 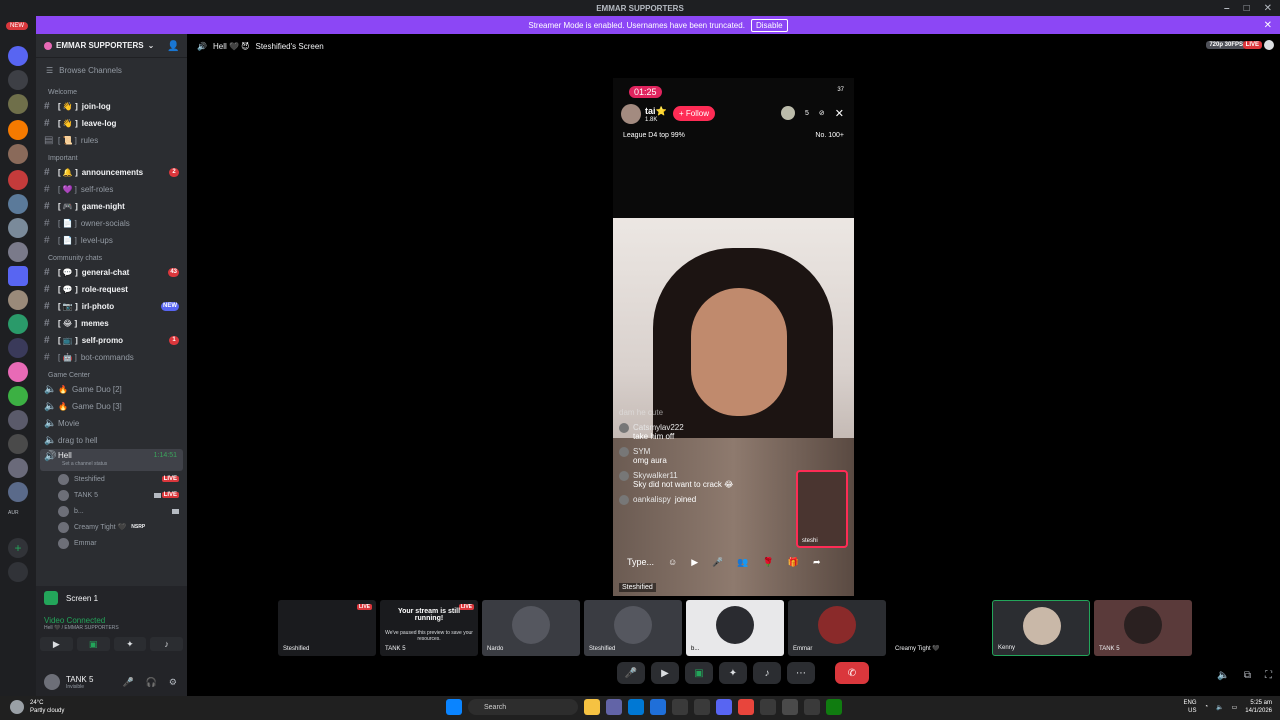 What do you see at coordinates (1268, 675) in the screenshot?
I see `fullscreen-icon: ⛶` at bounding box center [1268, 675].